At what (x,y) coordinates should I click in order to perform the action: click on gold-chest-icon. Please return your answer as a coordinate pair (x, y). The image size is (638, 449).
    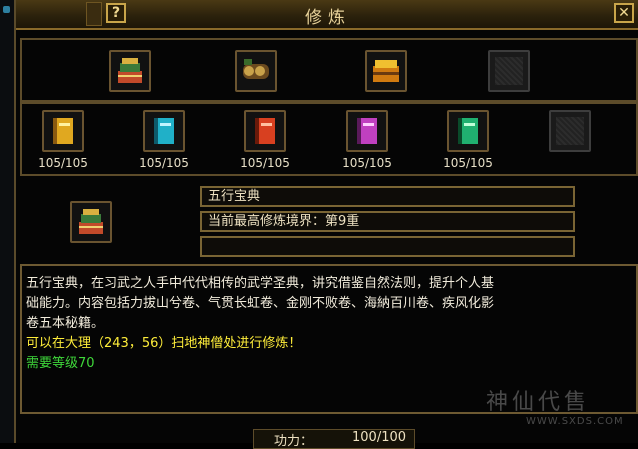
    Looking at the image, I should click on (386, 71).